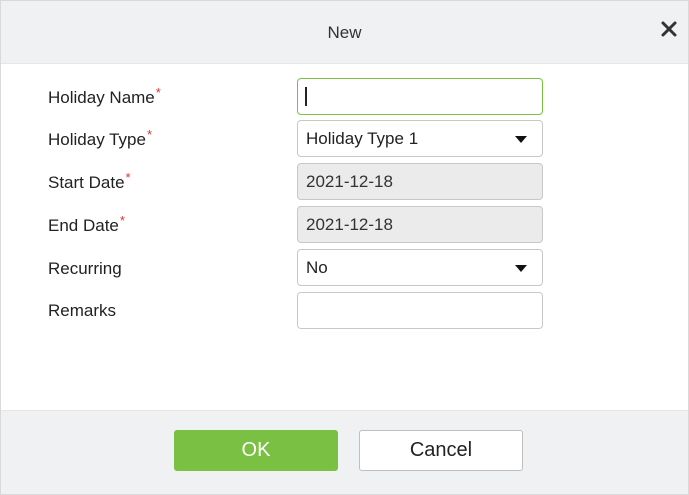 The height and width of the screenshot is (495, 689). I want to click on recurring-select: No, so click(420, 267).